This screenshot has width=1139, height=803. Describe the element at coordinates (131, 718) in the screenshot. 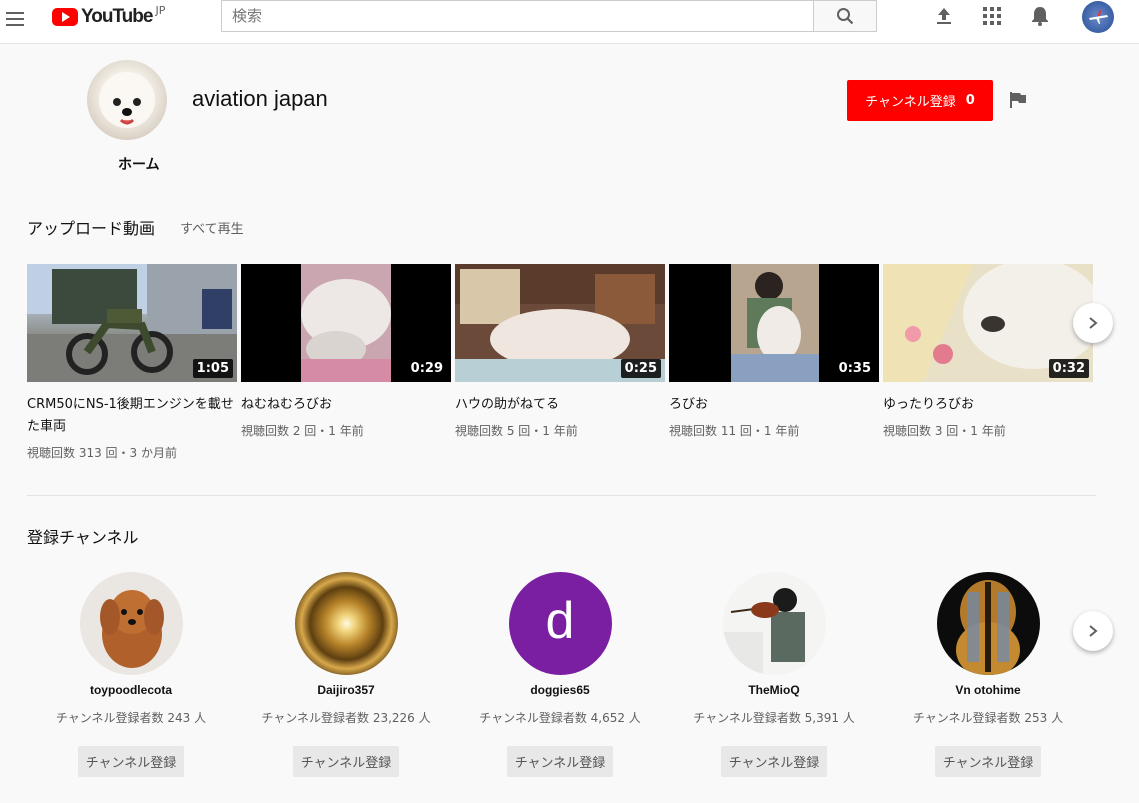

I see `channel-card-subs: チャンネル登録者数 243 人` at that location.